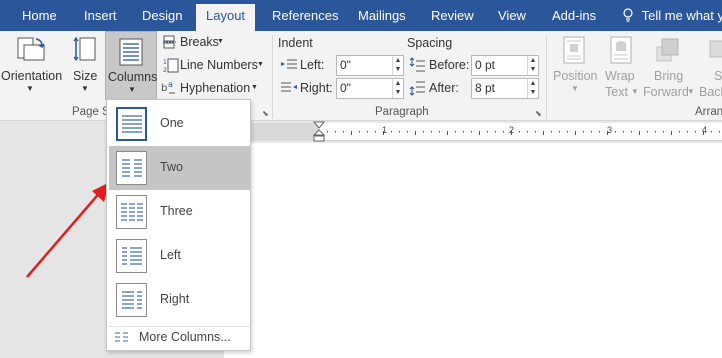 This screenshot has width=722, height=358. I want to click on orientation-button: Orientation ▼, so click(31, 66).